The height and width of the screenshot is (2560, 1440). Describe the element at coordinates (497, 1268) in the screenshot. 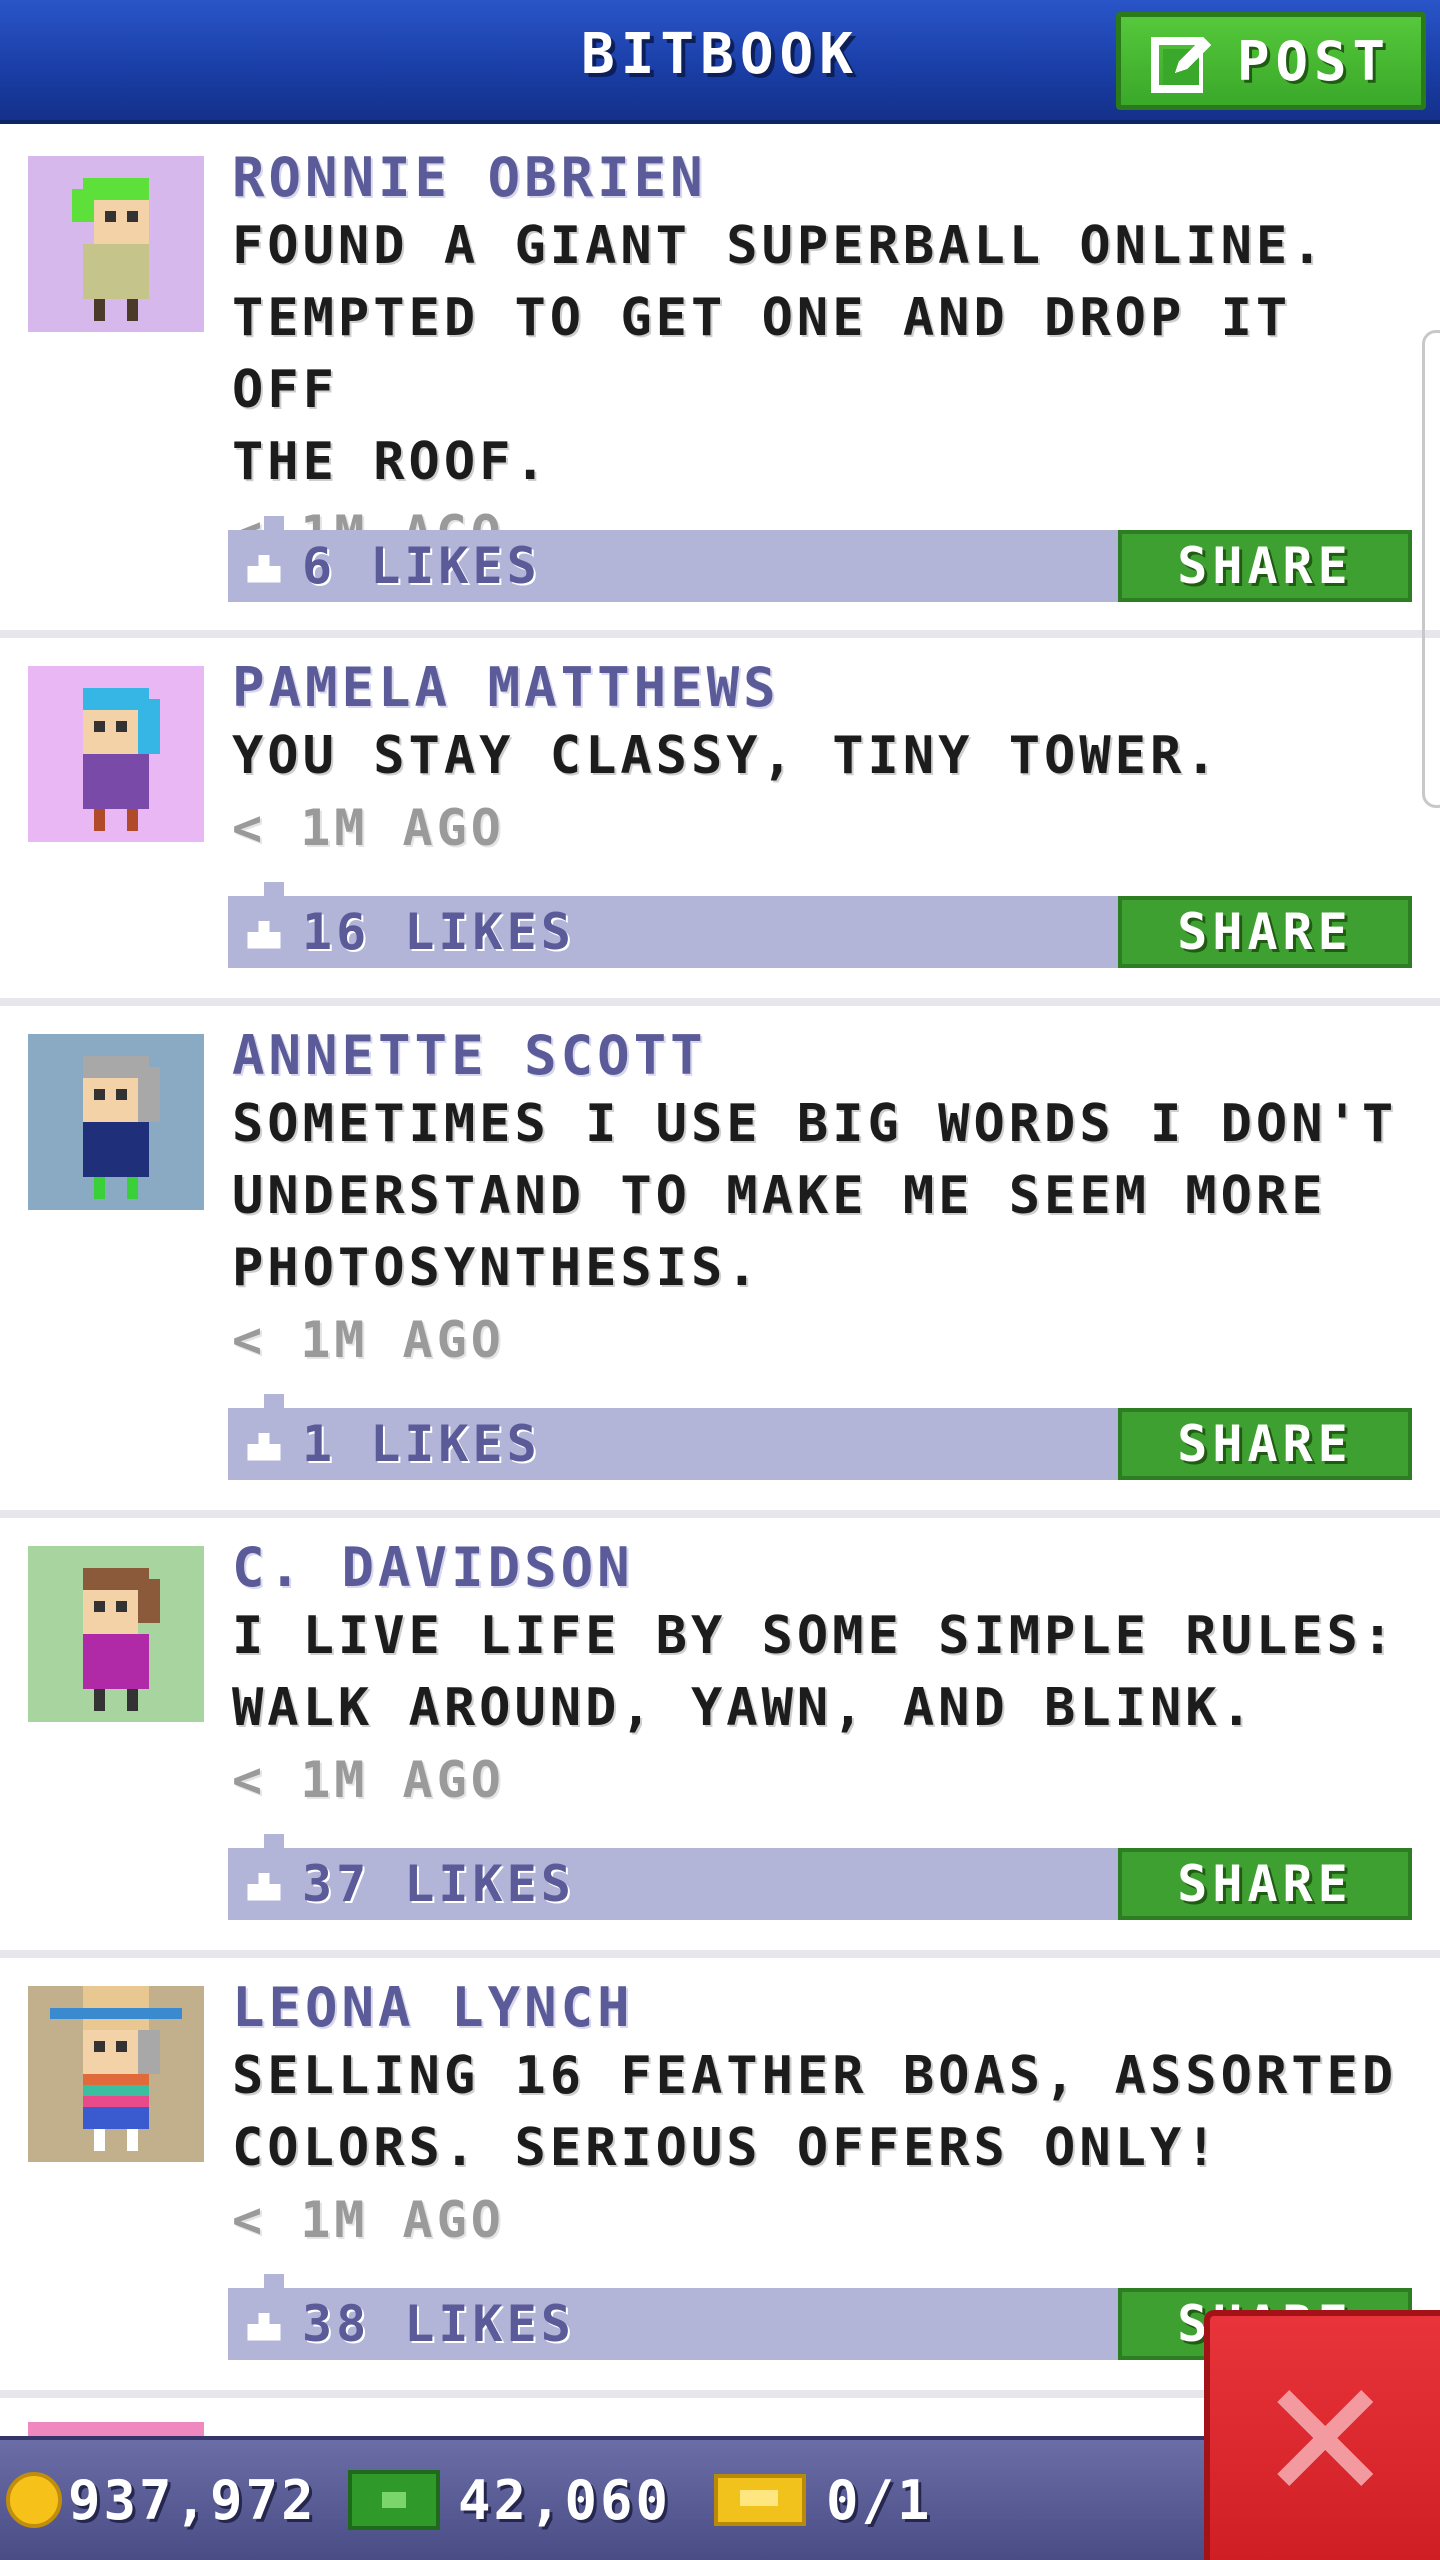

I see `post-text-line: PHOTOSYNTHESIS.` at that location.